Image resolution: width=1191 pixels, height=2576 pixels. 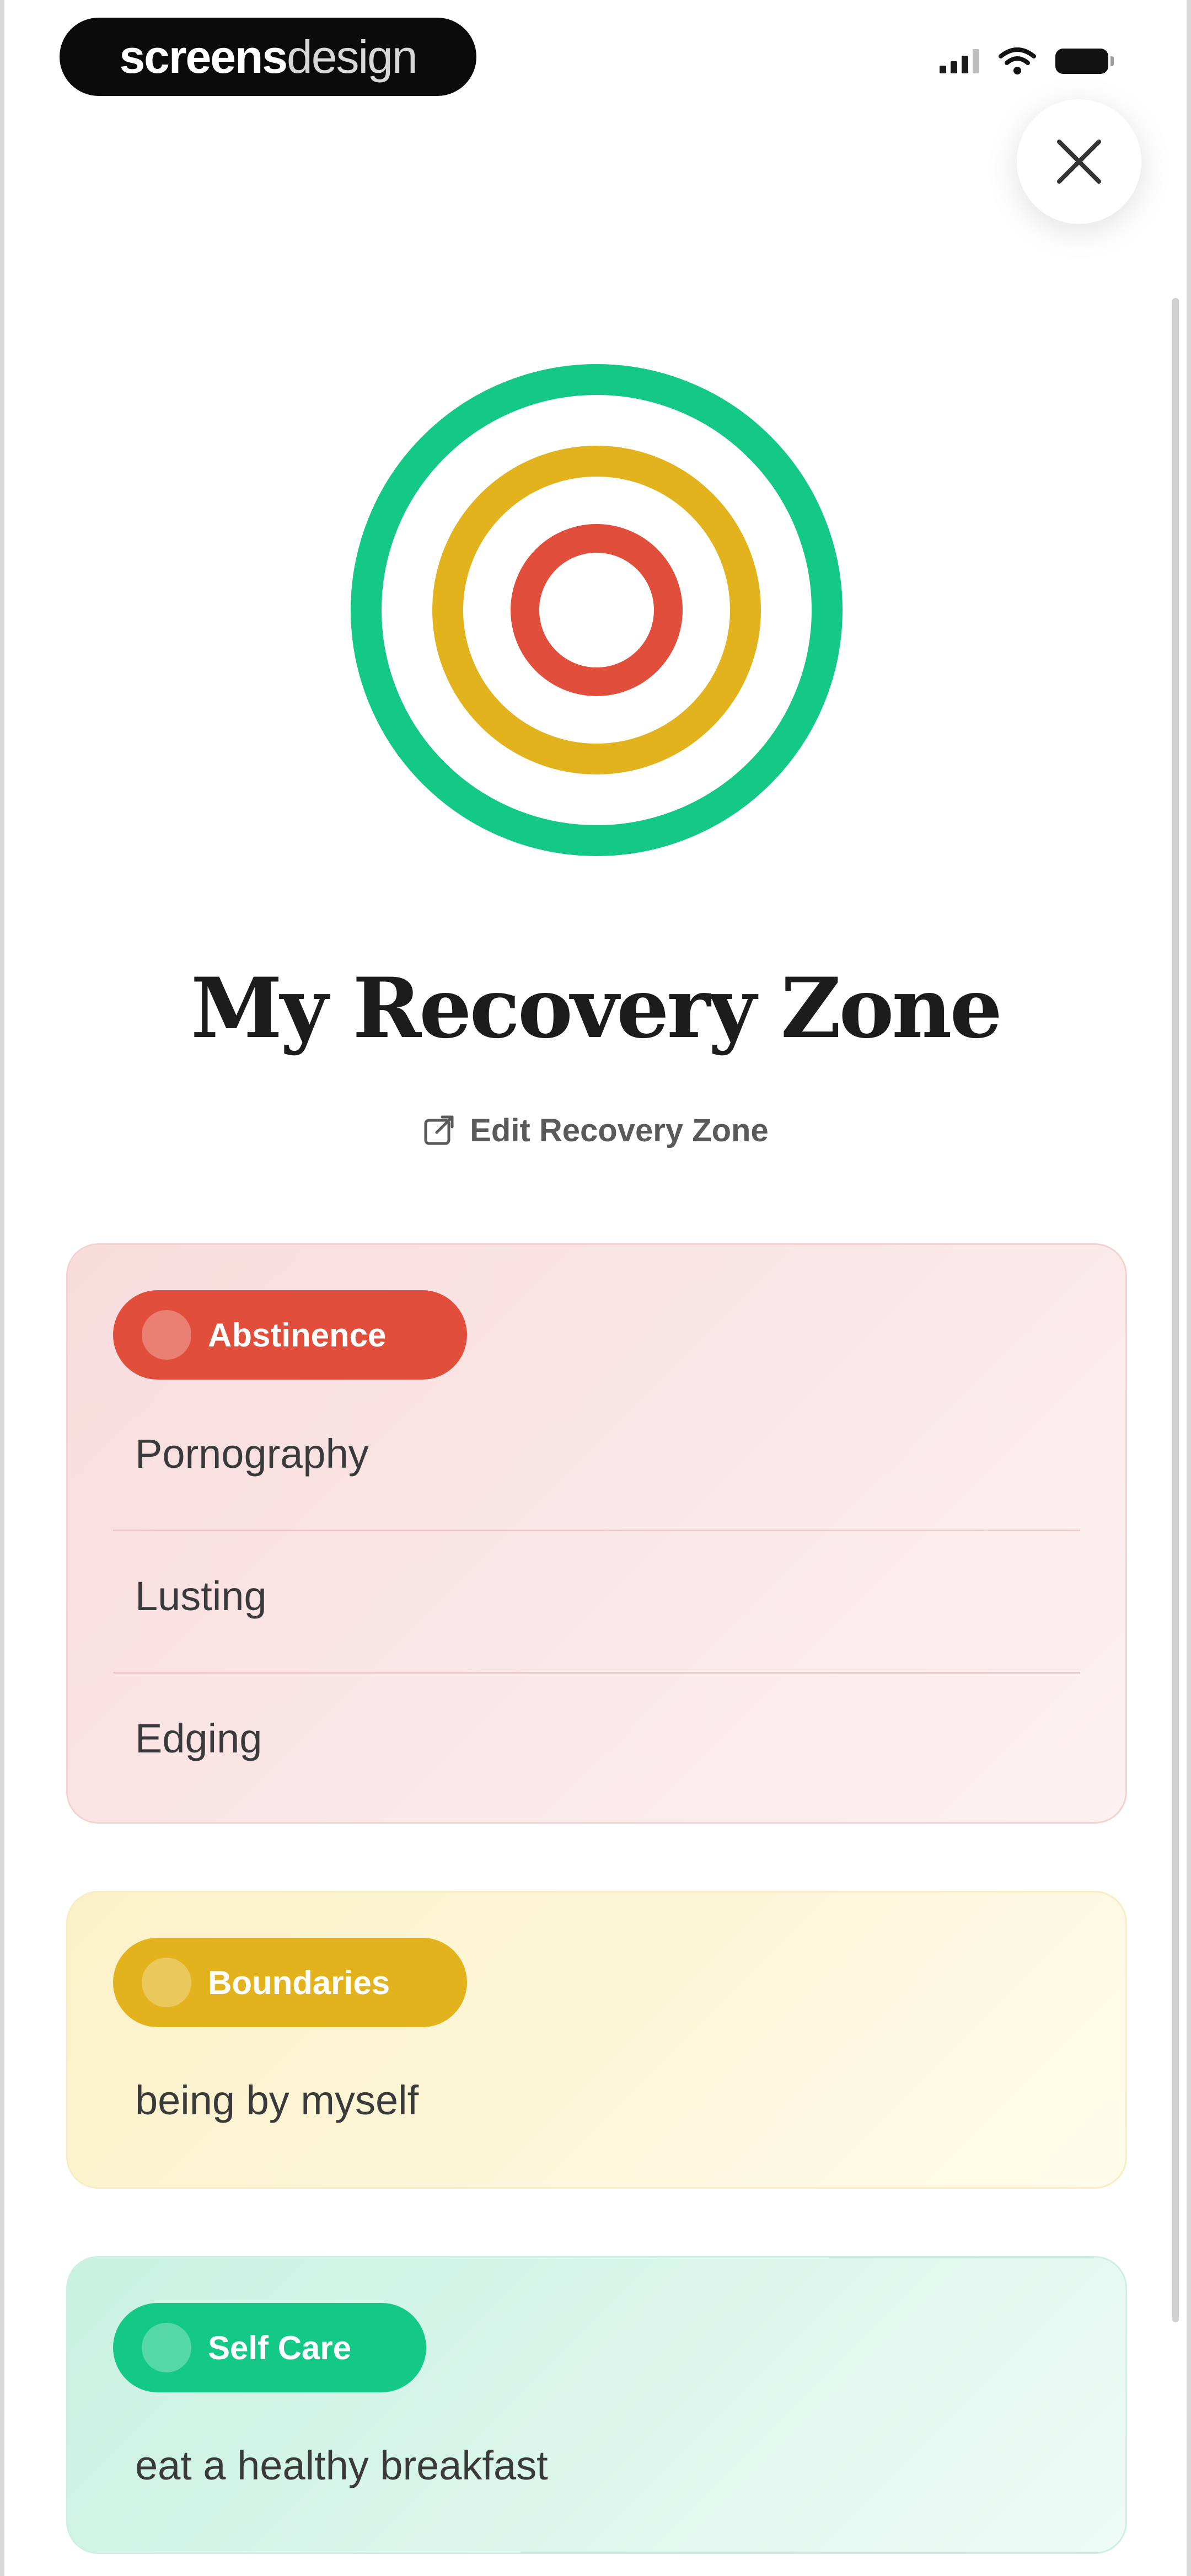 I want to click on close-icon, so click(x=1079, y=162).